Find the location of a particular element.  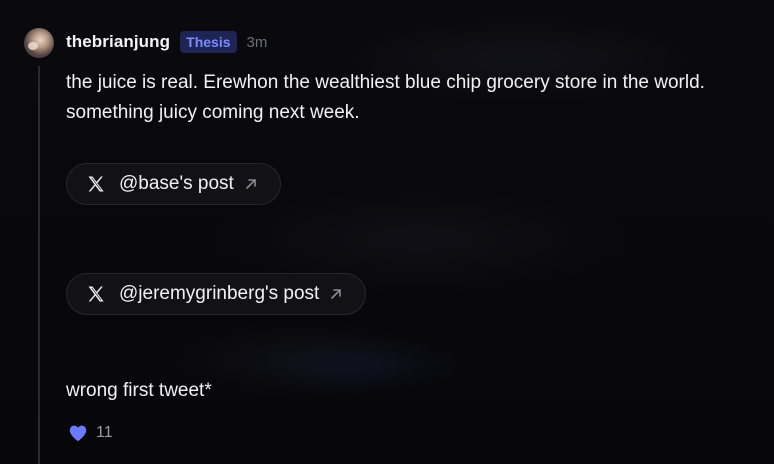

link-label: @jeremygrinberg's post is located at coordinates (219, 293).